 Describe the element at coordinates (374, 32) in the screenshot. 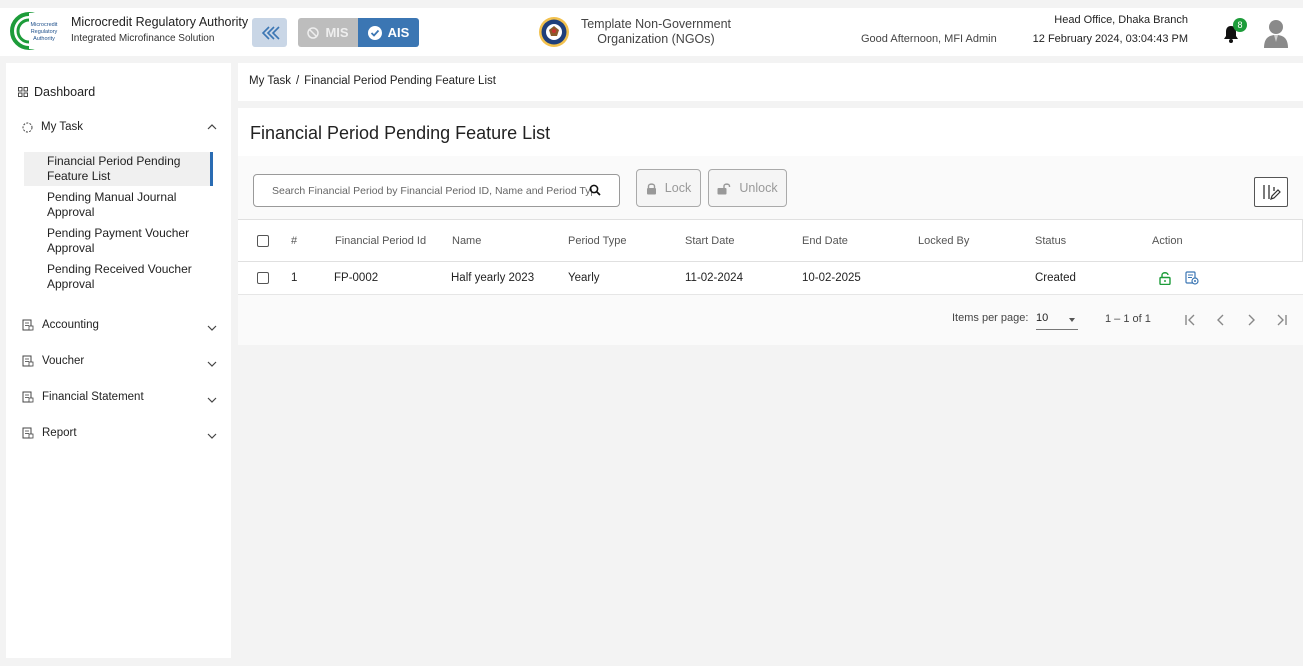

I see `check-circle-icon` at that location.